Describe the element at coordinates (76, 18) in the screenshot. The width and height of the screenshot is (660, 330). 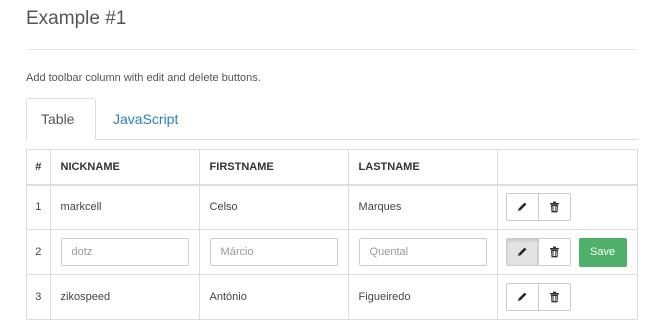
I see `page-title: Example #1` at that location.